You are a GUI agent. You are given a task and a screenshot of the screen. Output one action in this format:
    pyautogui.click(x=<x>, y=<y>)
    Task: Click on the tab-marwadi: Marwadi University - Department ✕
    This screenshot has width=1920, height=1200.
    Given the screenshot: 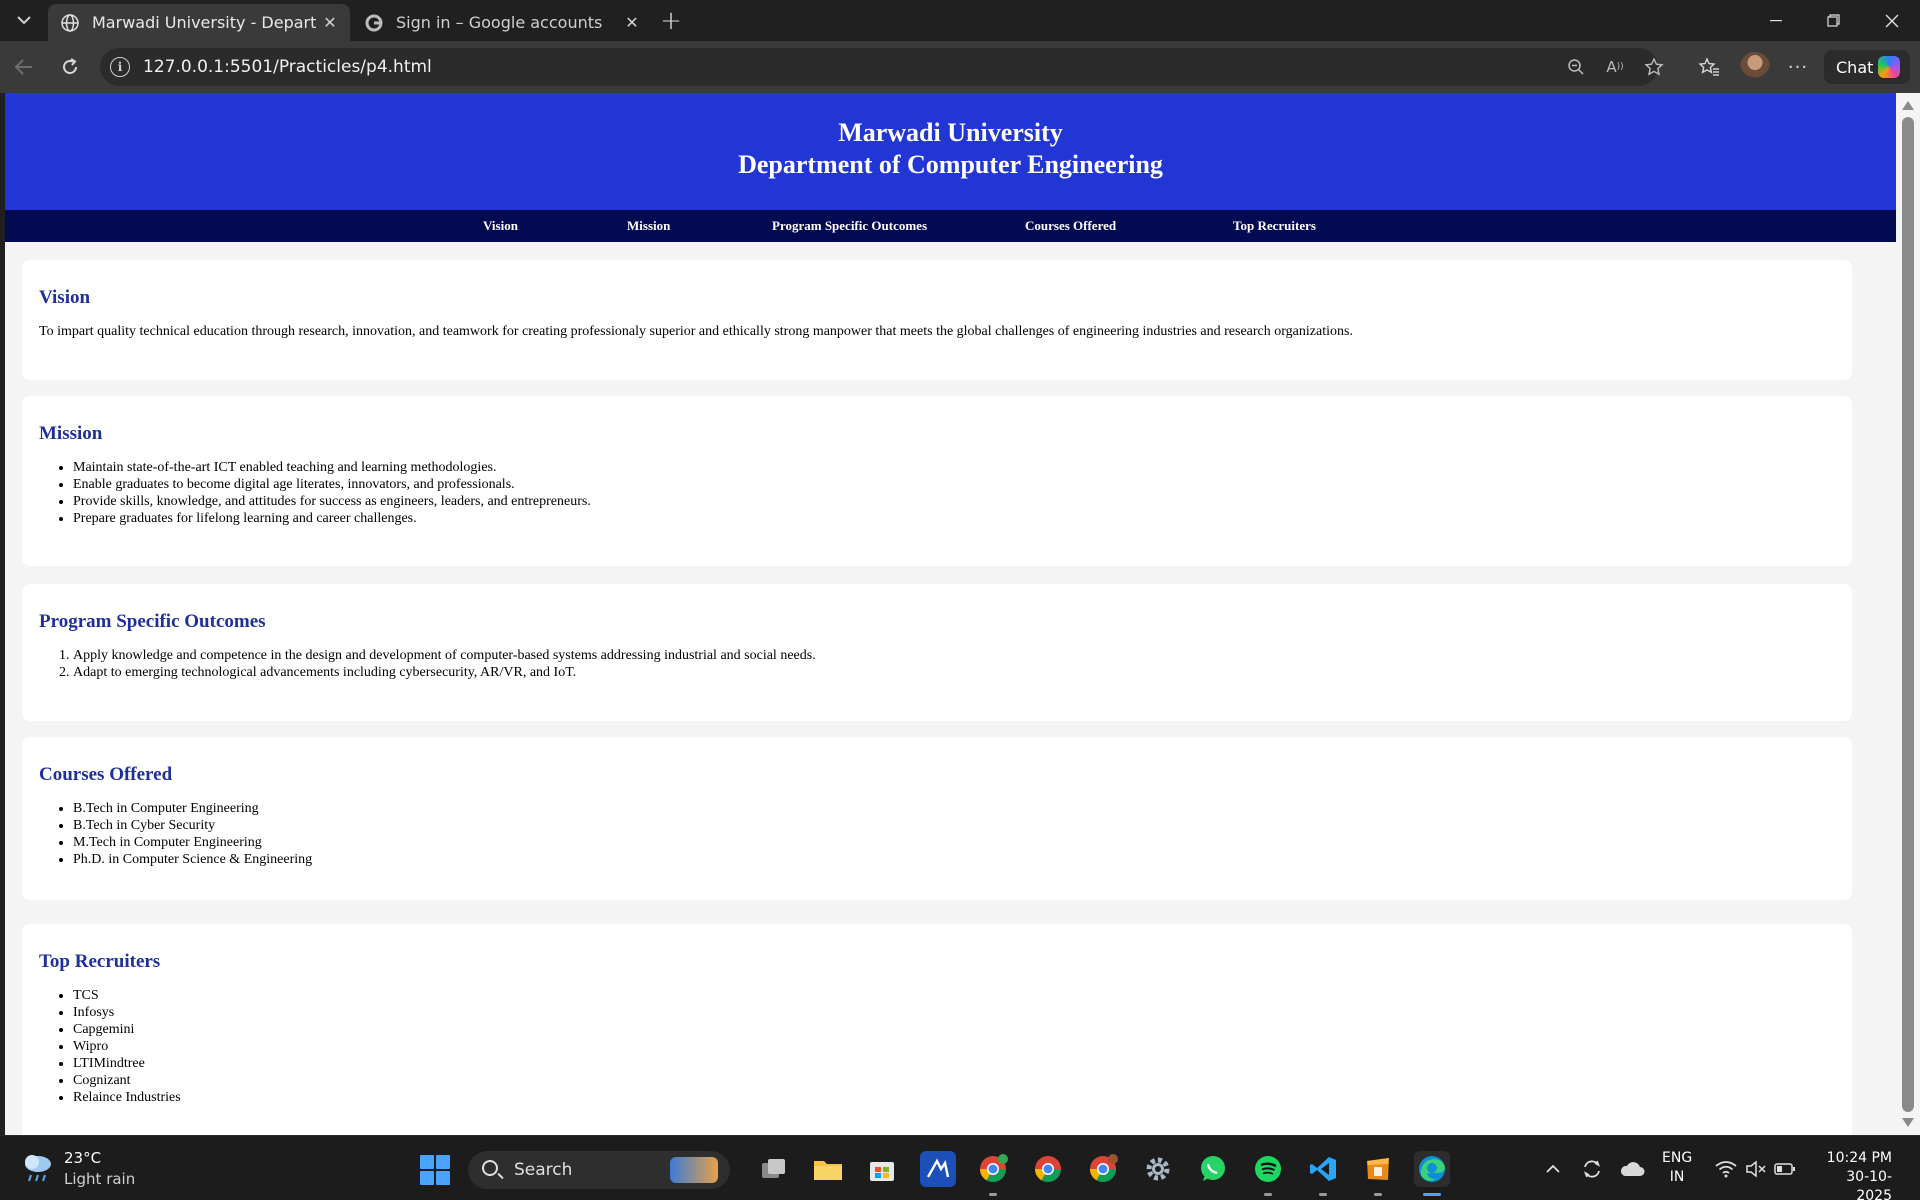 What is the action you would take?
    pyautogui.click(x=199, y=22)
    